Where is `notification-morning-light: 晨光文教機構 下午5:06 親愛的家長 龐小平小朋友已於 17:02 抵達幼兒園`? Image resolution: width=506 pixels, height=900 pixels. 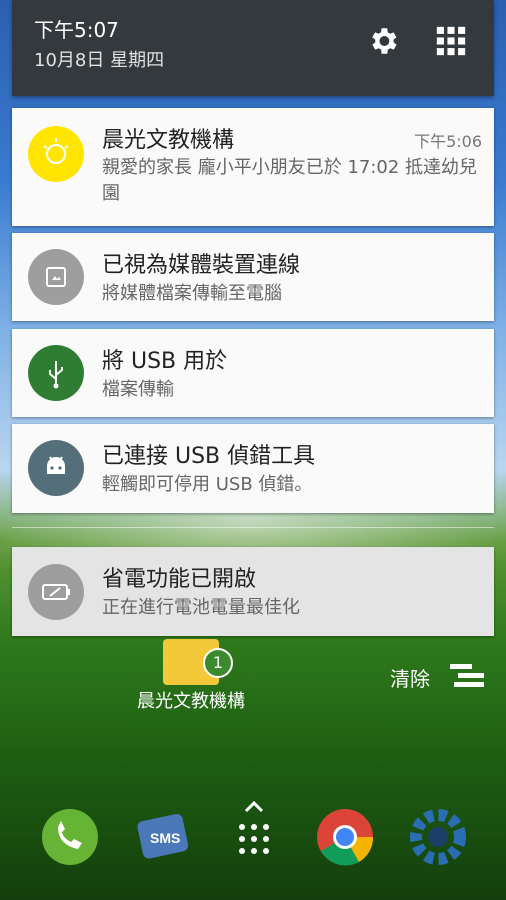 notification-morning-light: 晨光文教機構 下午5:06 親愛的家長 龐小平小朋友已於 17:02 抵達幼兒園 is located at coordinates (253, 167).